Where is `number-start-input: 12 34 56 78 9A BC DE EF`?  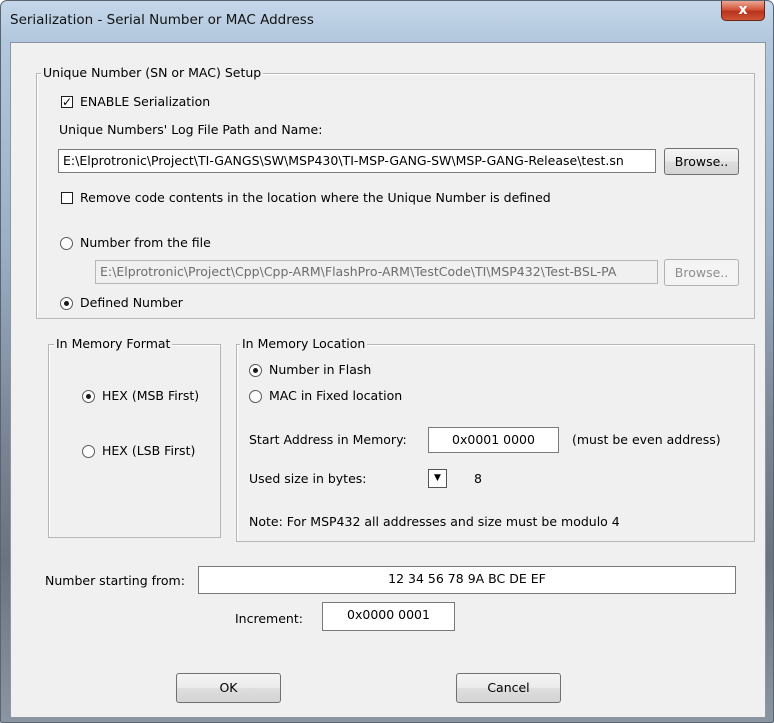
number-start-input: 12 34 56 78 9A BC DE EF is located at coordinates (467, 580).